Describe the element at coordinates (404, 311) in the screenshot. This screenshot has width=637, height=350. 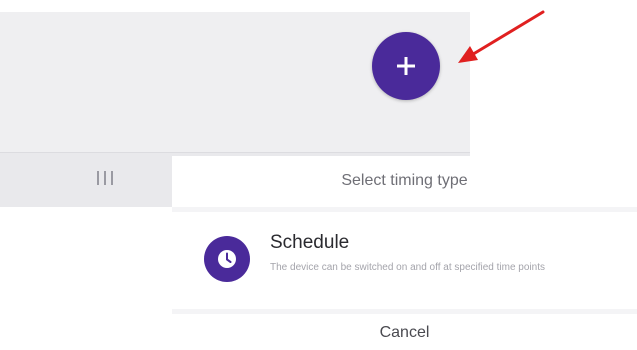
I see `divider` at that location.